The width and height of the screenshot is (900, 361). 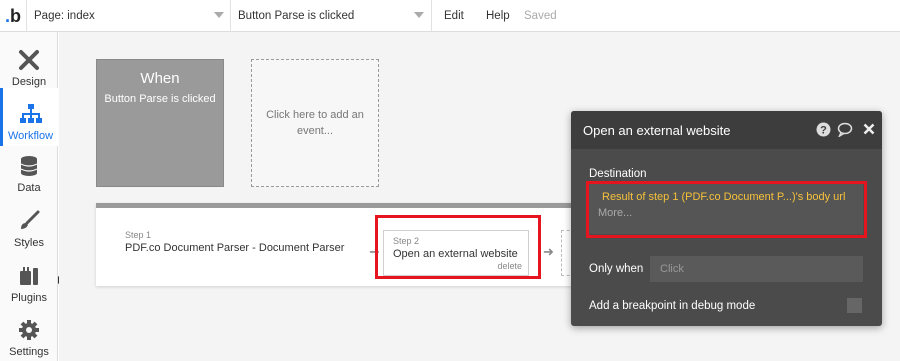 What do you see at coordinates (616, 269) in the screenshot?
I see `only-when-label: Only when` at bounding box center [616, 269].